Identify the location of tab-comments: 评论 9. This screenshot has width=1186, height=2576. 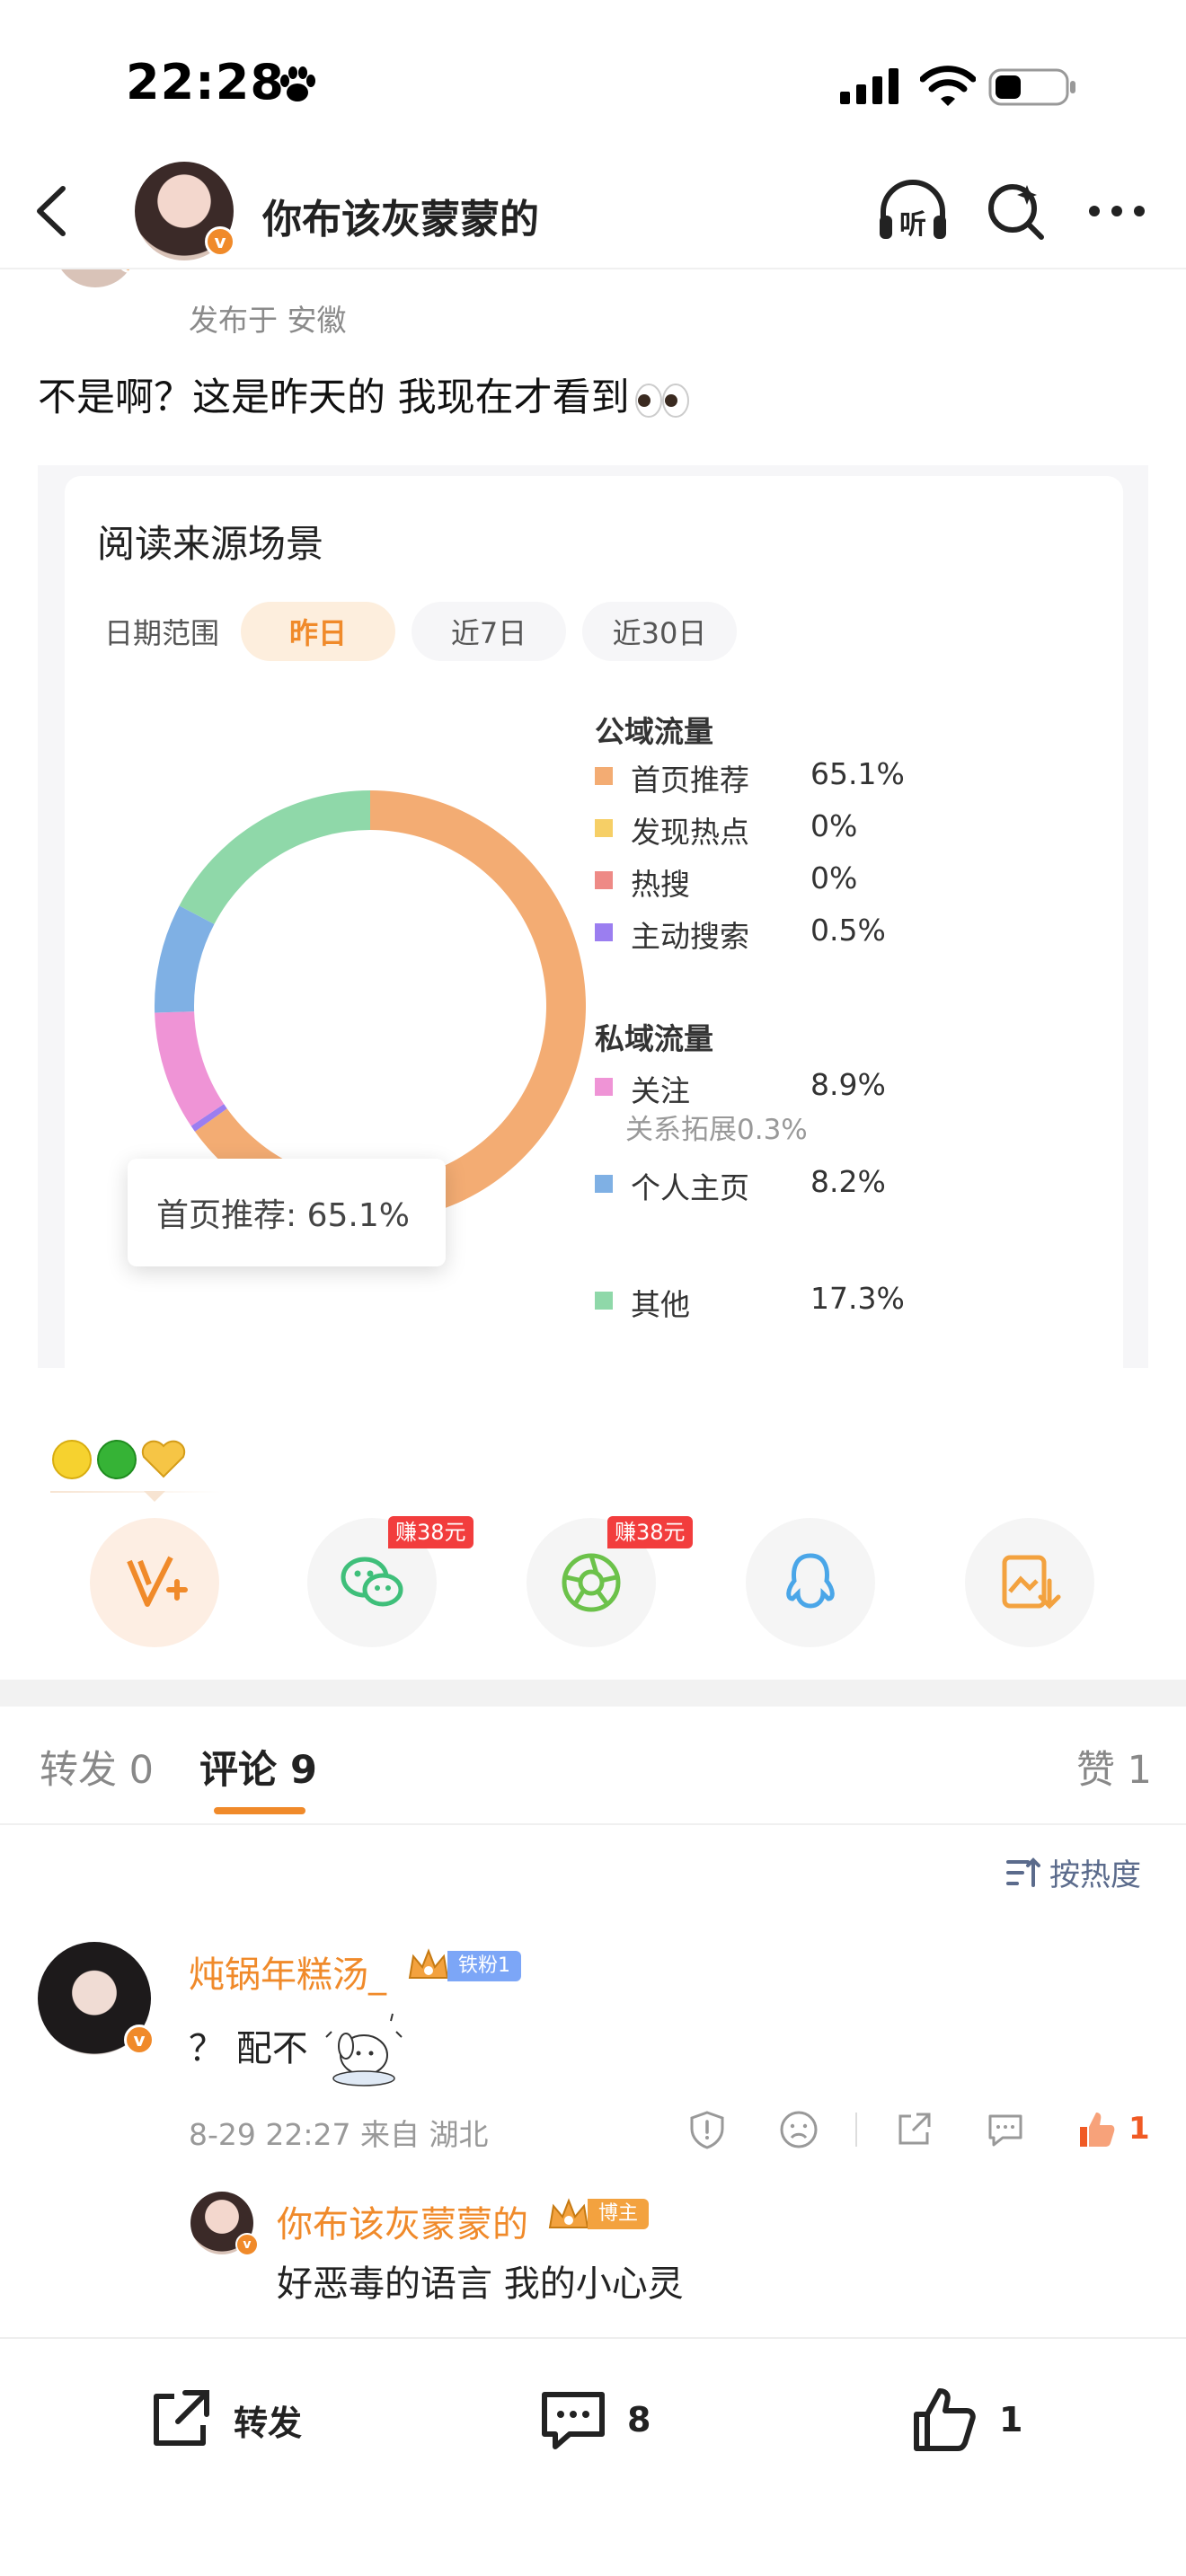
(258, 1767).